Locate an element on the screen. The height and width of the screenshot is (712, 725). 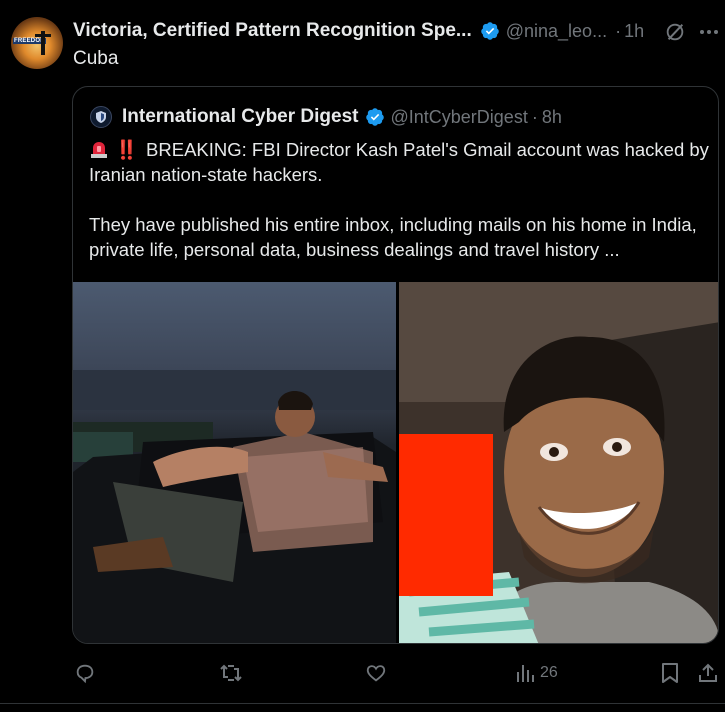
avatar: FREEDOM is located at coordinates (37, 43).